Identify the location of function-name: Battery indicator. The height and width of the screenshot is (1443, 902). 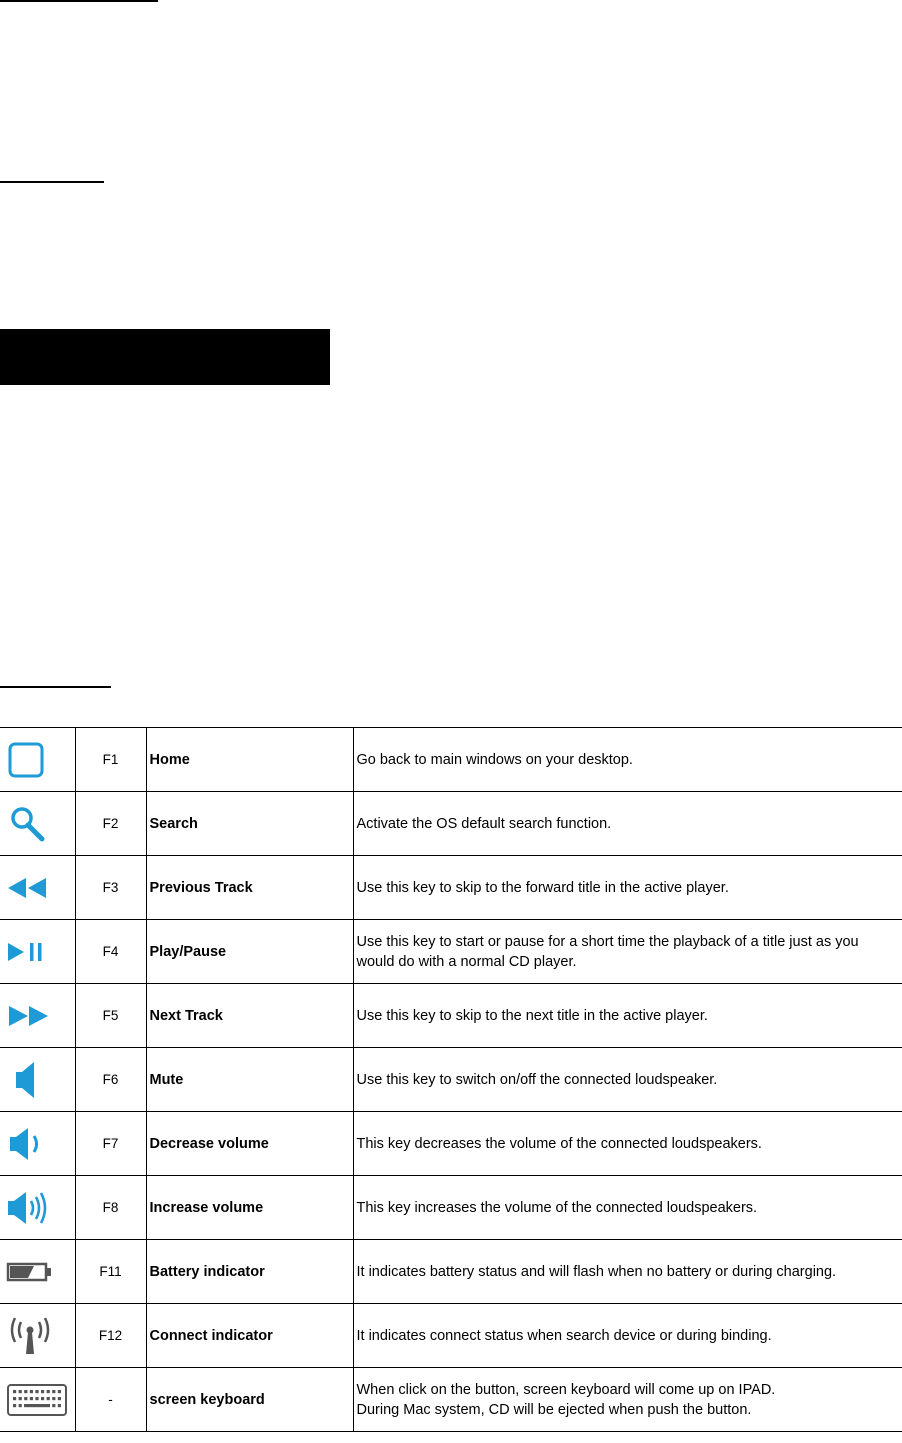
(249, 1271).